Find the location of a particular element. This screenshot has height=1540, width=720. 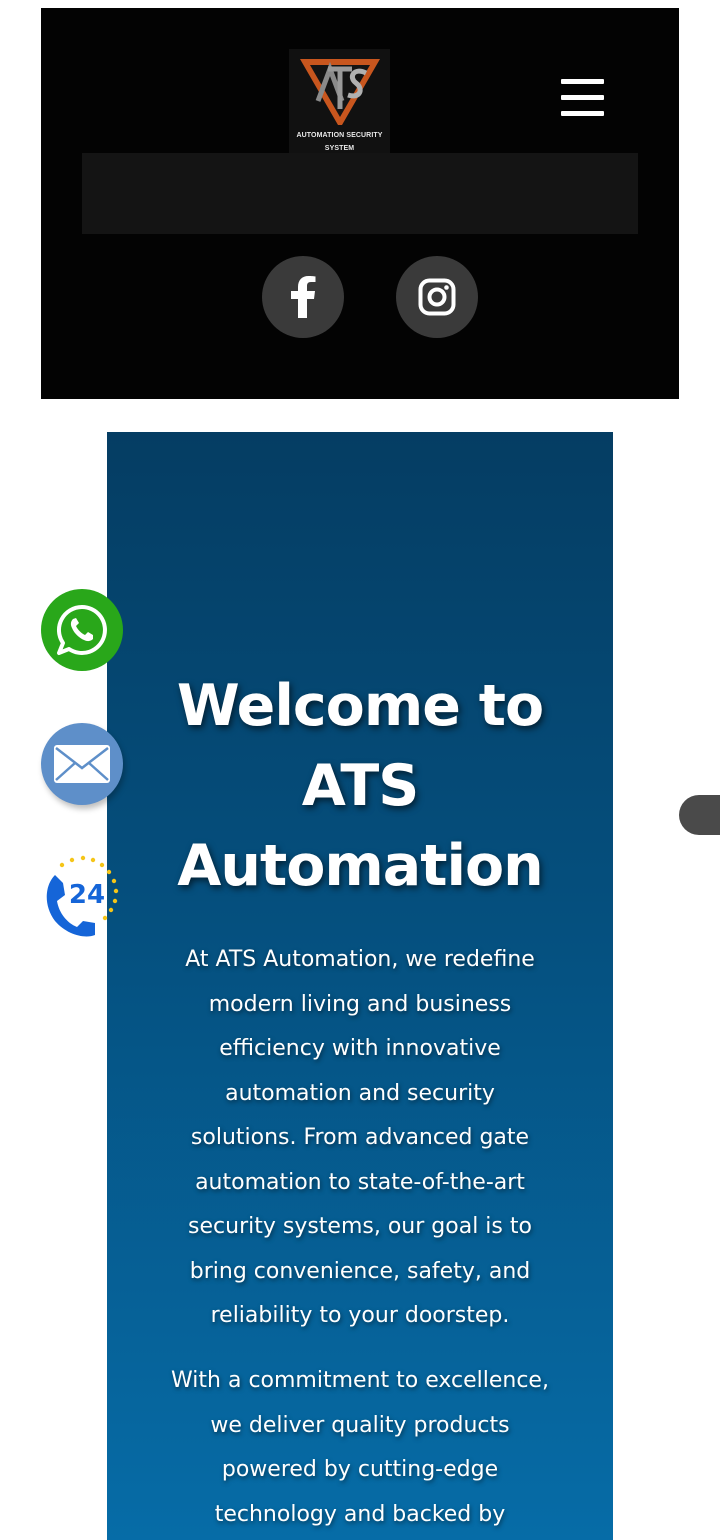

hamburger-menu-icon is located at coordinates (583, 100).